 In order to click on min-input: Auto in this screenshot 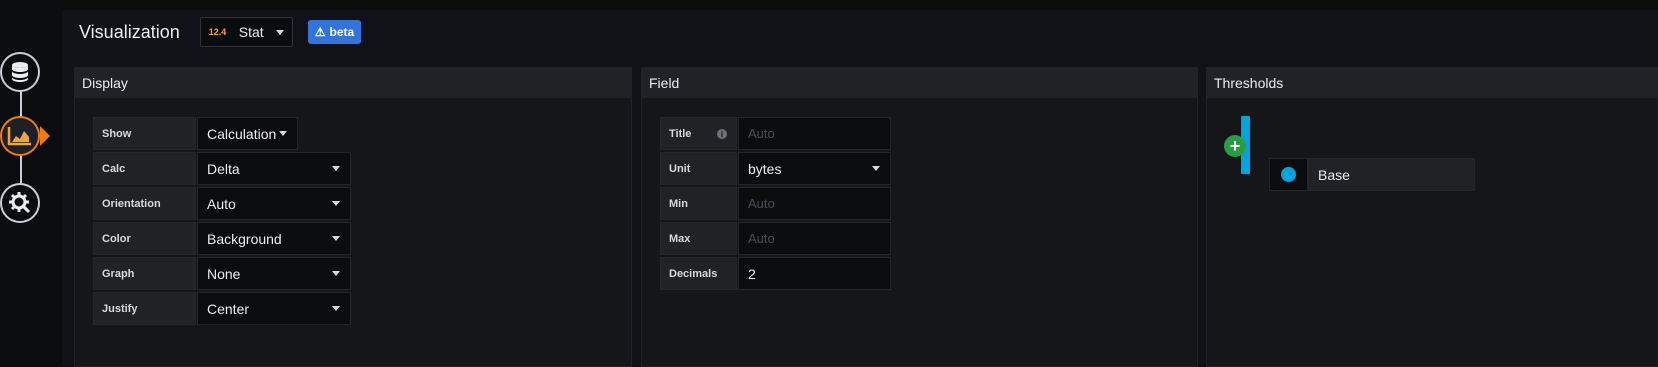, I will do `click(814, 203)`.